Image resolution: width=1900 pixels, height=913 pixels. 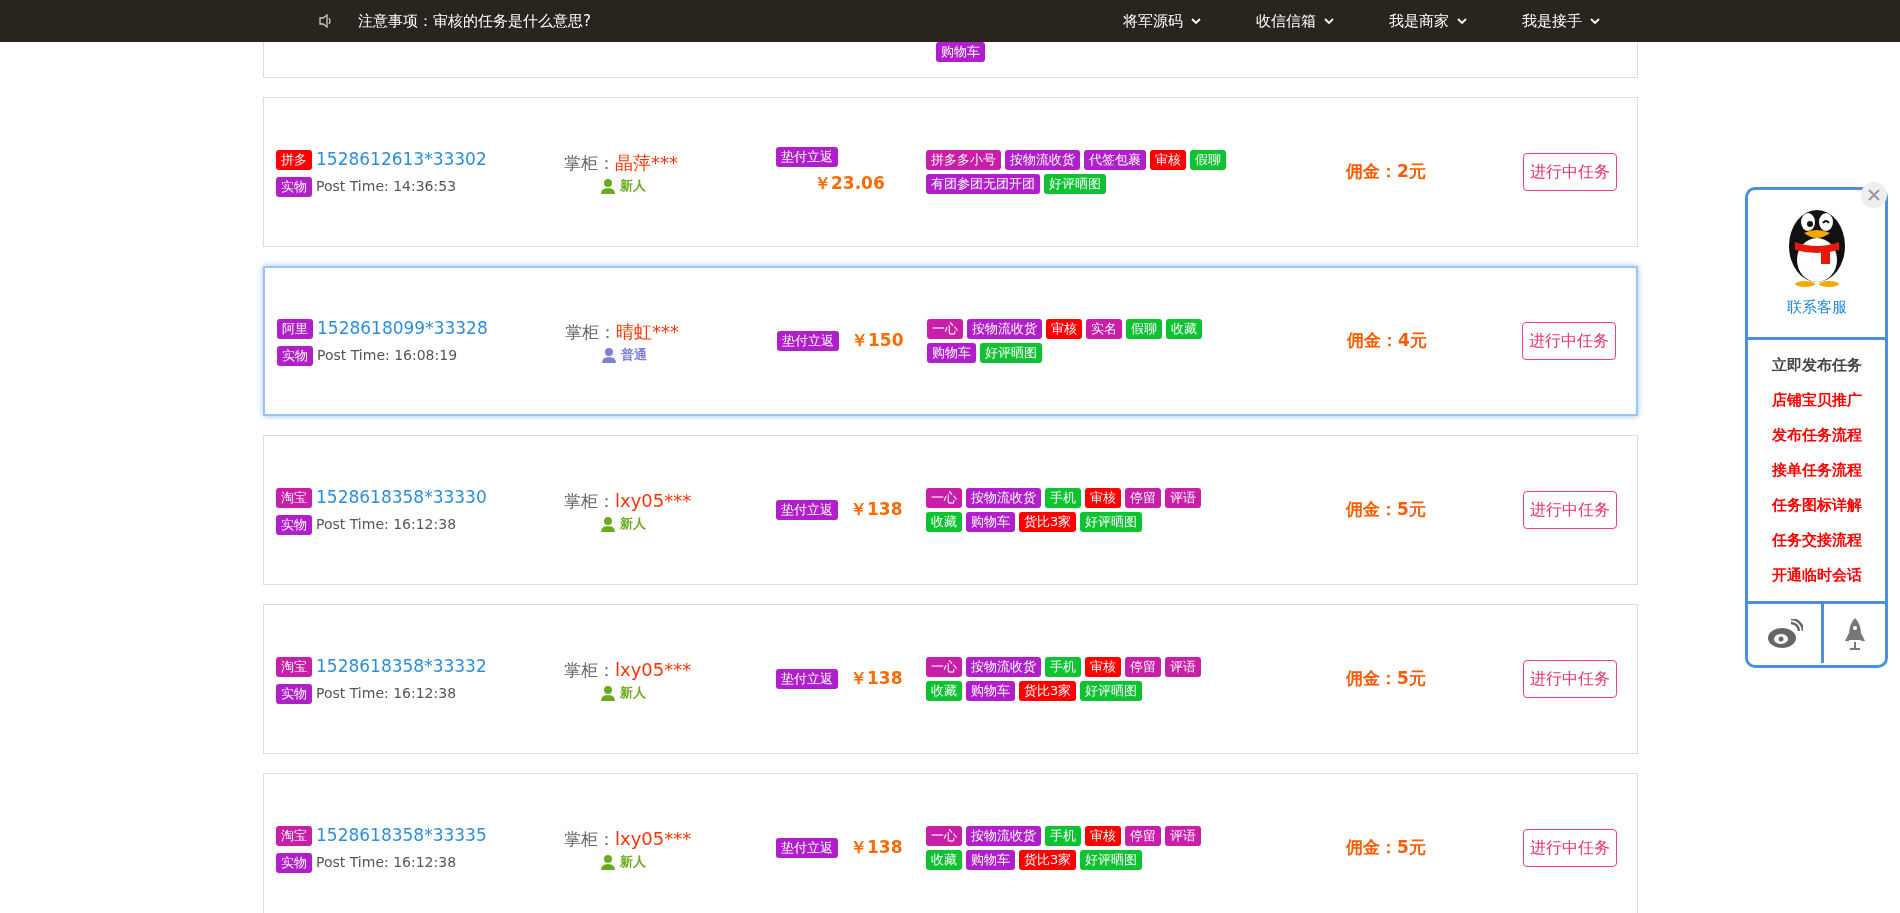 I want to click on task-row: 淘宝 1528618358*33330 实物 Post Time: 16:12:38 掌柜：lxy05*** 新人 垫付立返 ￥138 一心 按物流收货 手机 审核 停留 评语 收藏 购物车 货比3家 好评晒图 佣金：5元 进行中任务, so click(x=950, y=510).